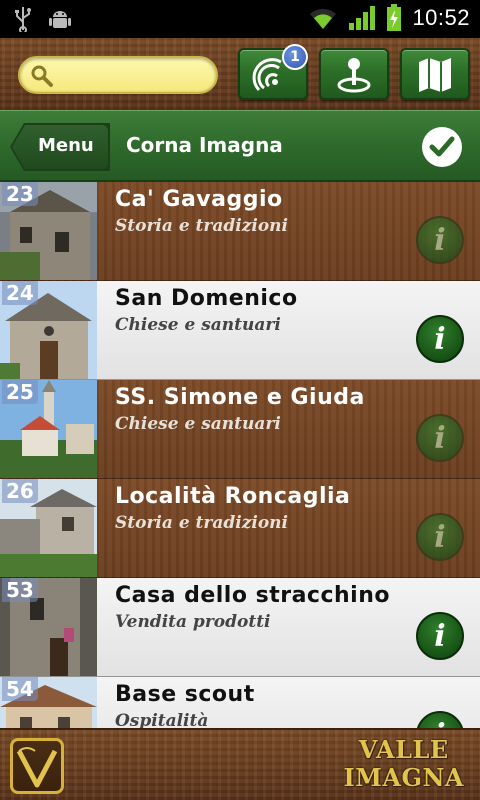 This screenshot has height=800, width=480. I want to click on menu-button: Menu, so click(60, 147).